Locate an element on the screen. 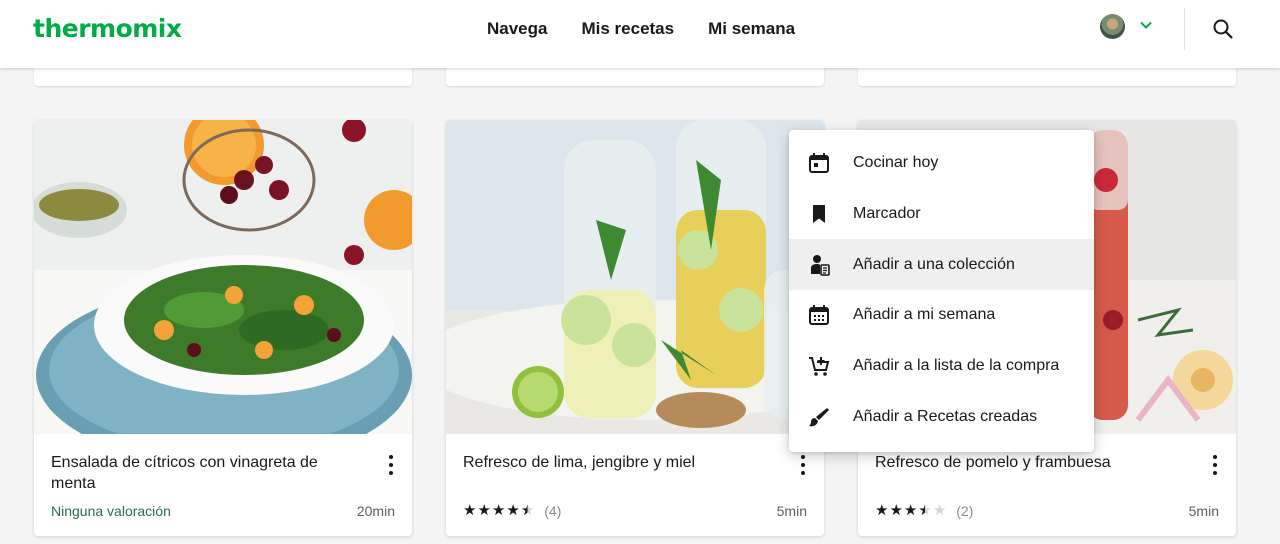  bookmark-icon is located at coordinates (819, 214).